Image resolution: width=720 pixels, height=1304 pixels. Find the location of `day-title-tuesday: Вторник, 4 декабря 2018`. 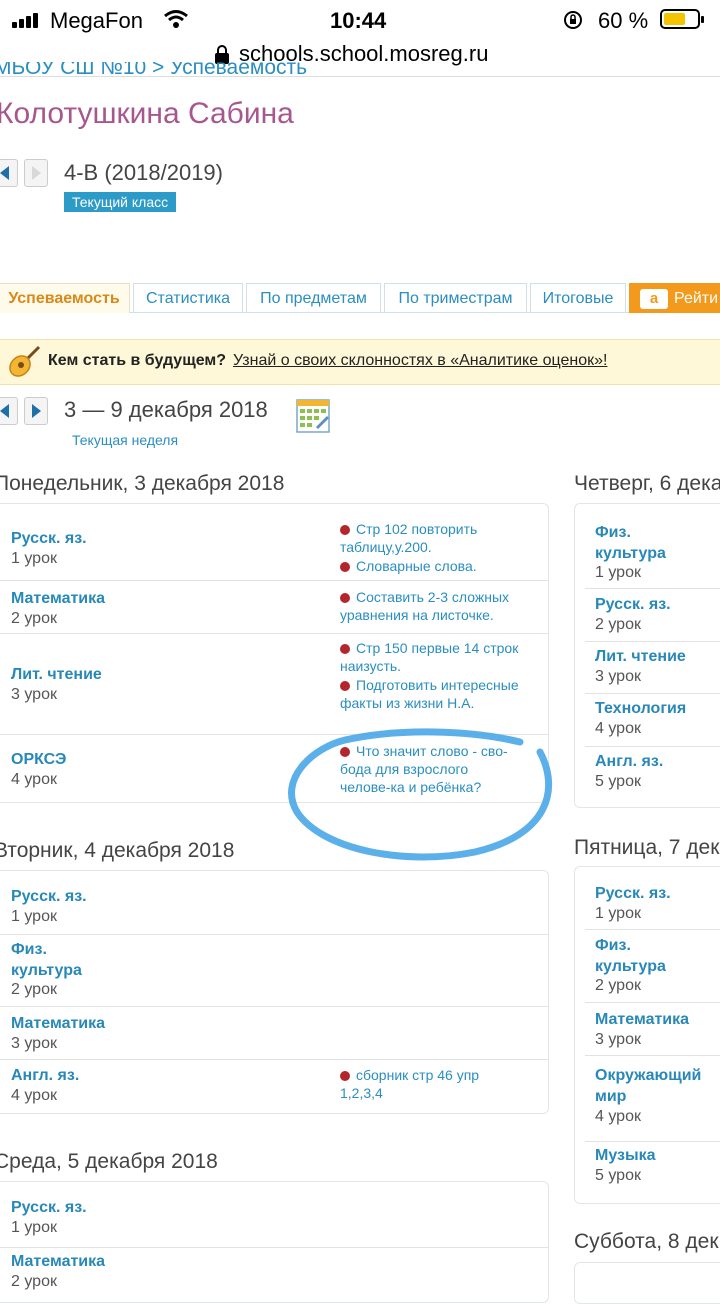

day-title-tuesday: Вторник, 4 декабря 2018 is located at coordinates (117, 850).